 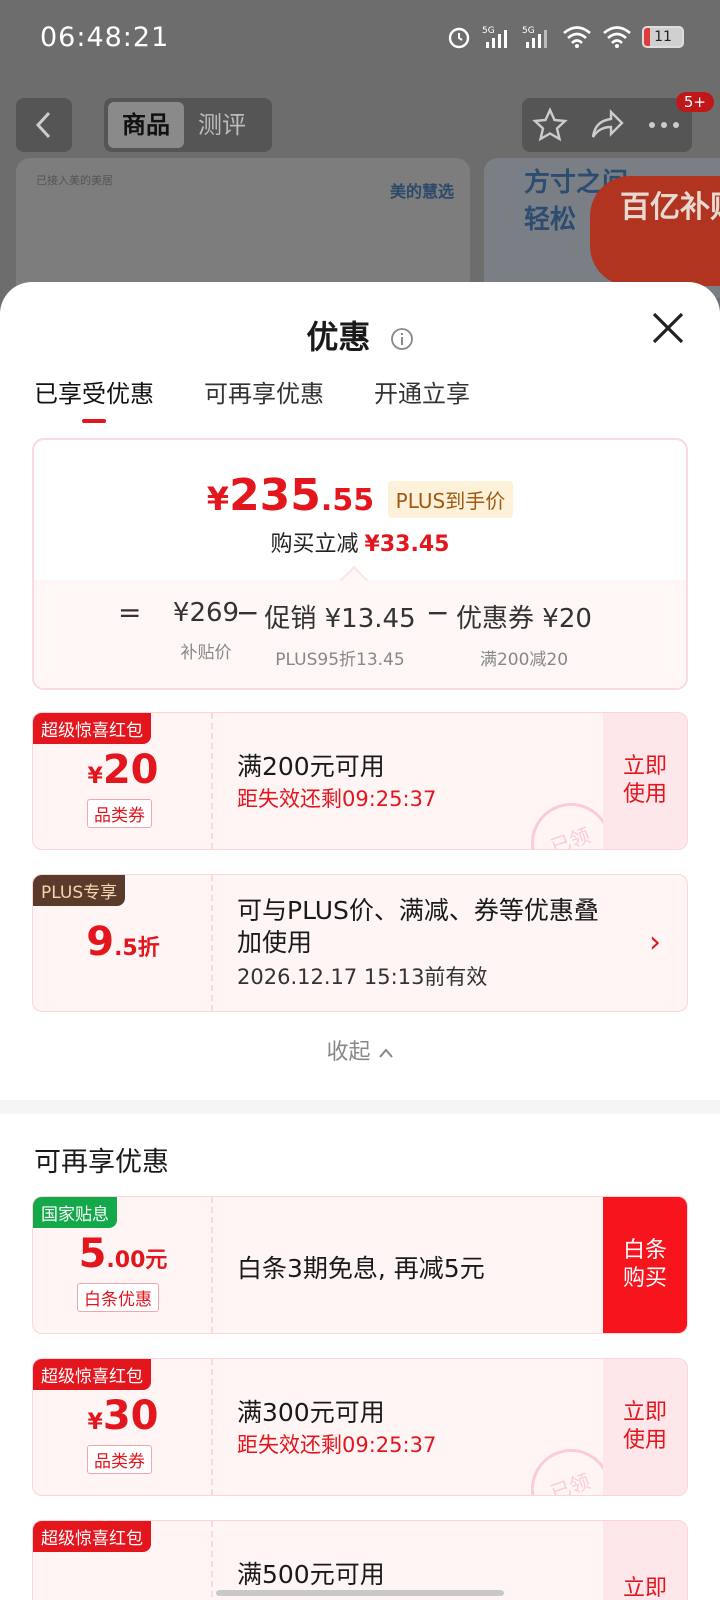 What do you see at coordinates (577, 37) in the screenshot?
I see `wifi-icon` at bounding box center [577, 37].